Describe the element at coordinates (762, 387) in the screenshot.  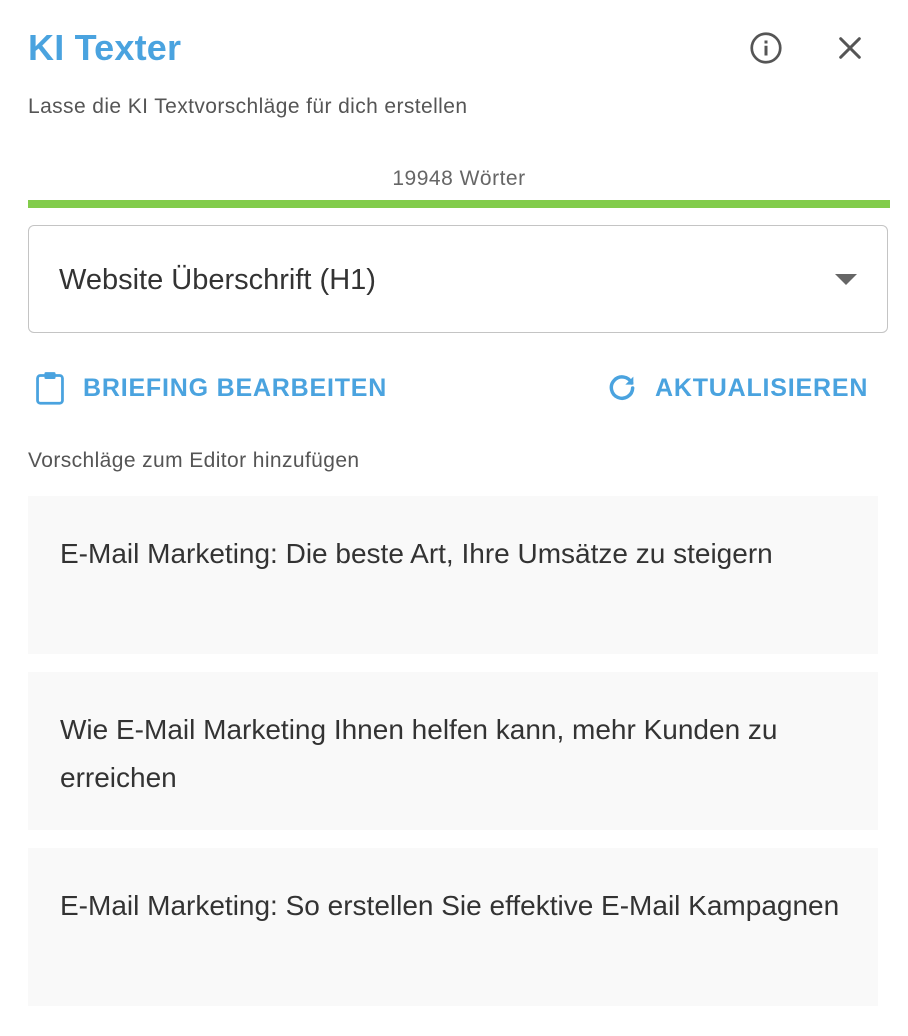
I see `refresh-label: AKTUALISIEREN` at that location.